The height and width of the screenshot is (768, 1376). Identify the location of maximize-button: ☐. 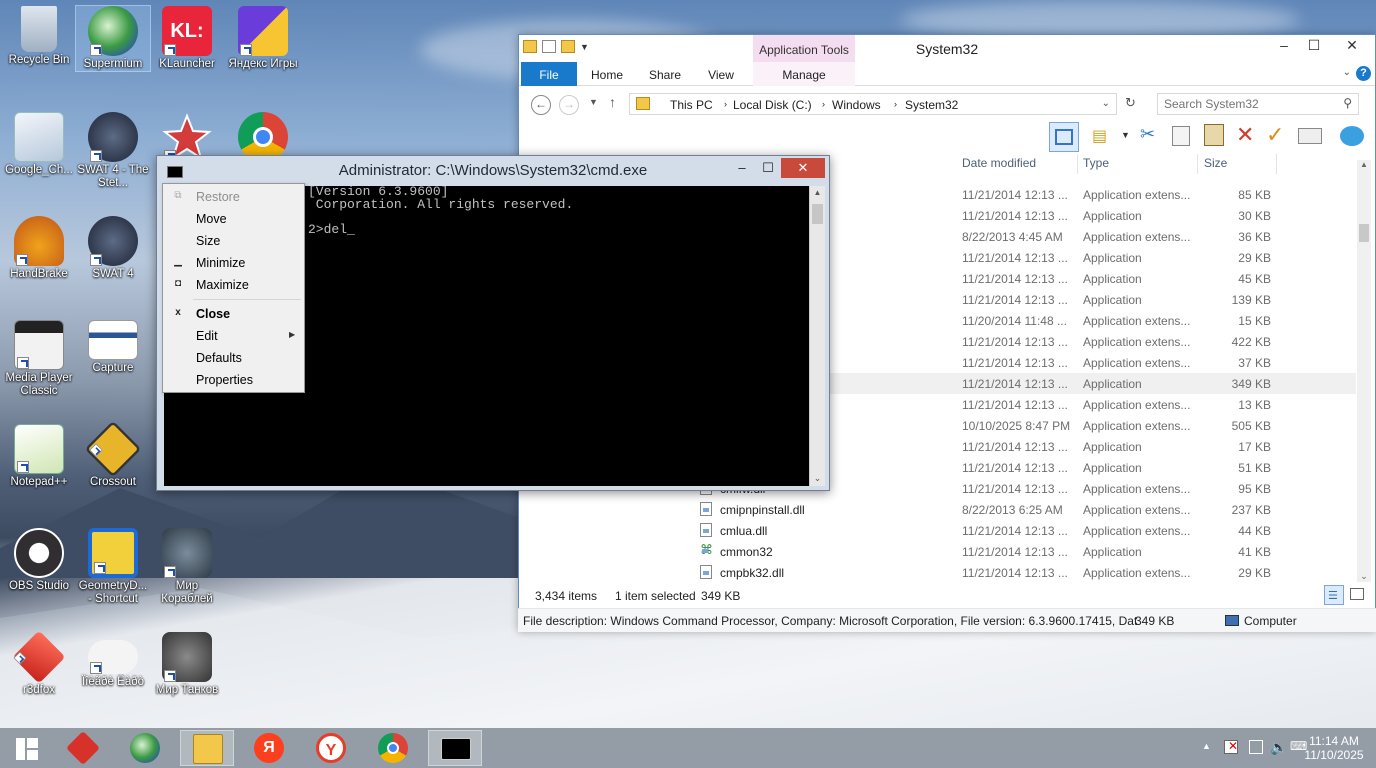
(1314, 46).